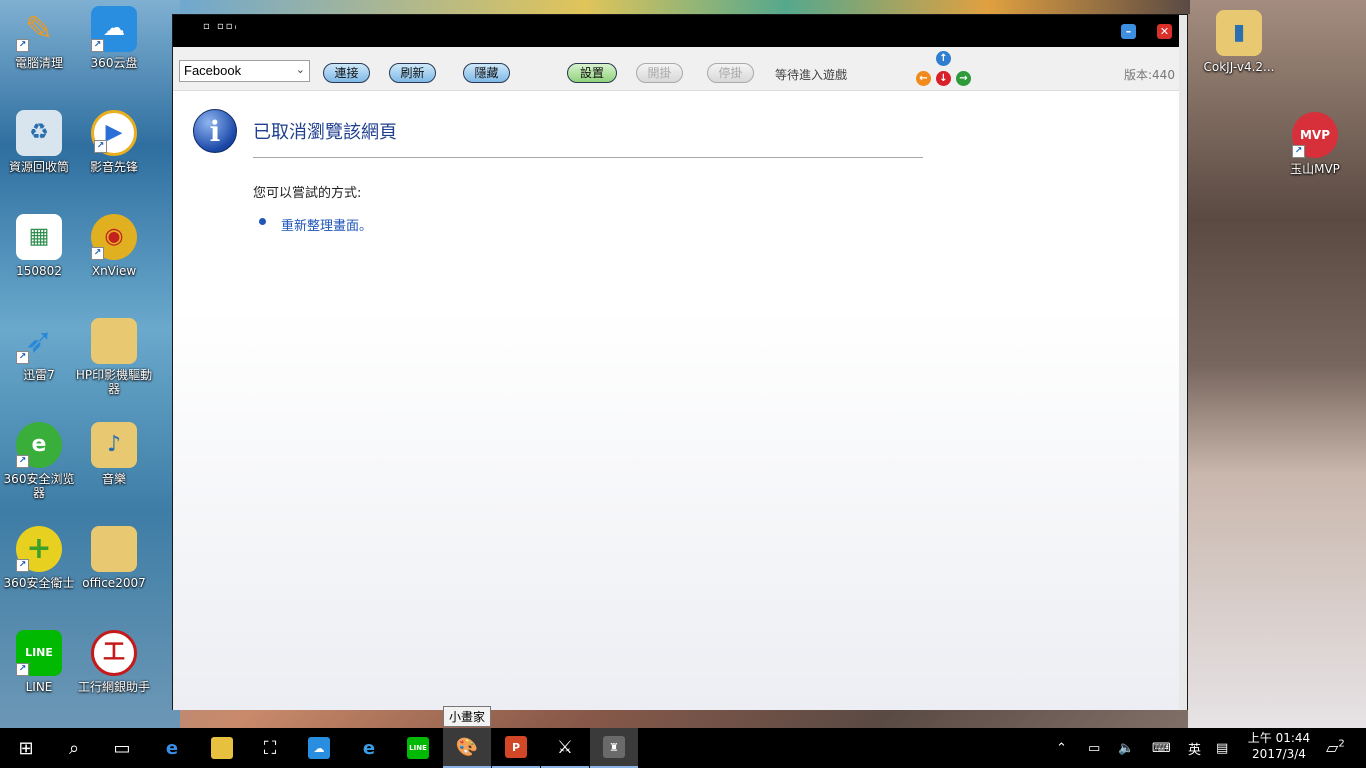  I want to click on hide-button: 隱藏, so click(486, 73).